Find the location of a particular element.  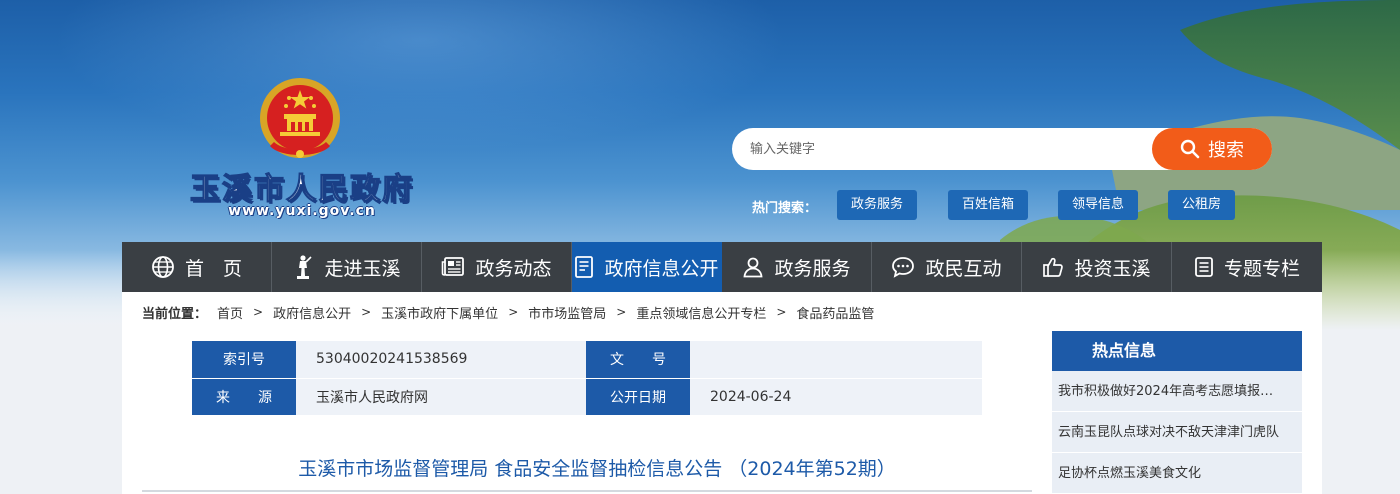

nav-label: 政务服务 is located at coordinates (812, 268).